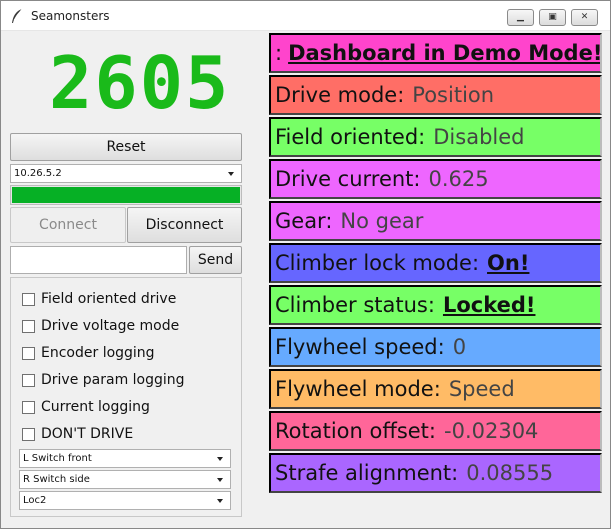  I want to click on status-value: On!, so click(508, 263).